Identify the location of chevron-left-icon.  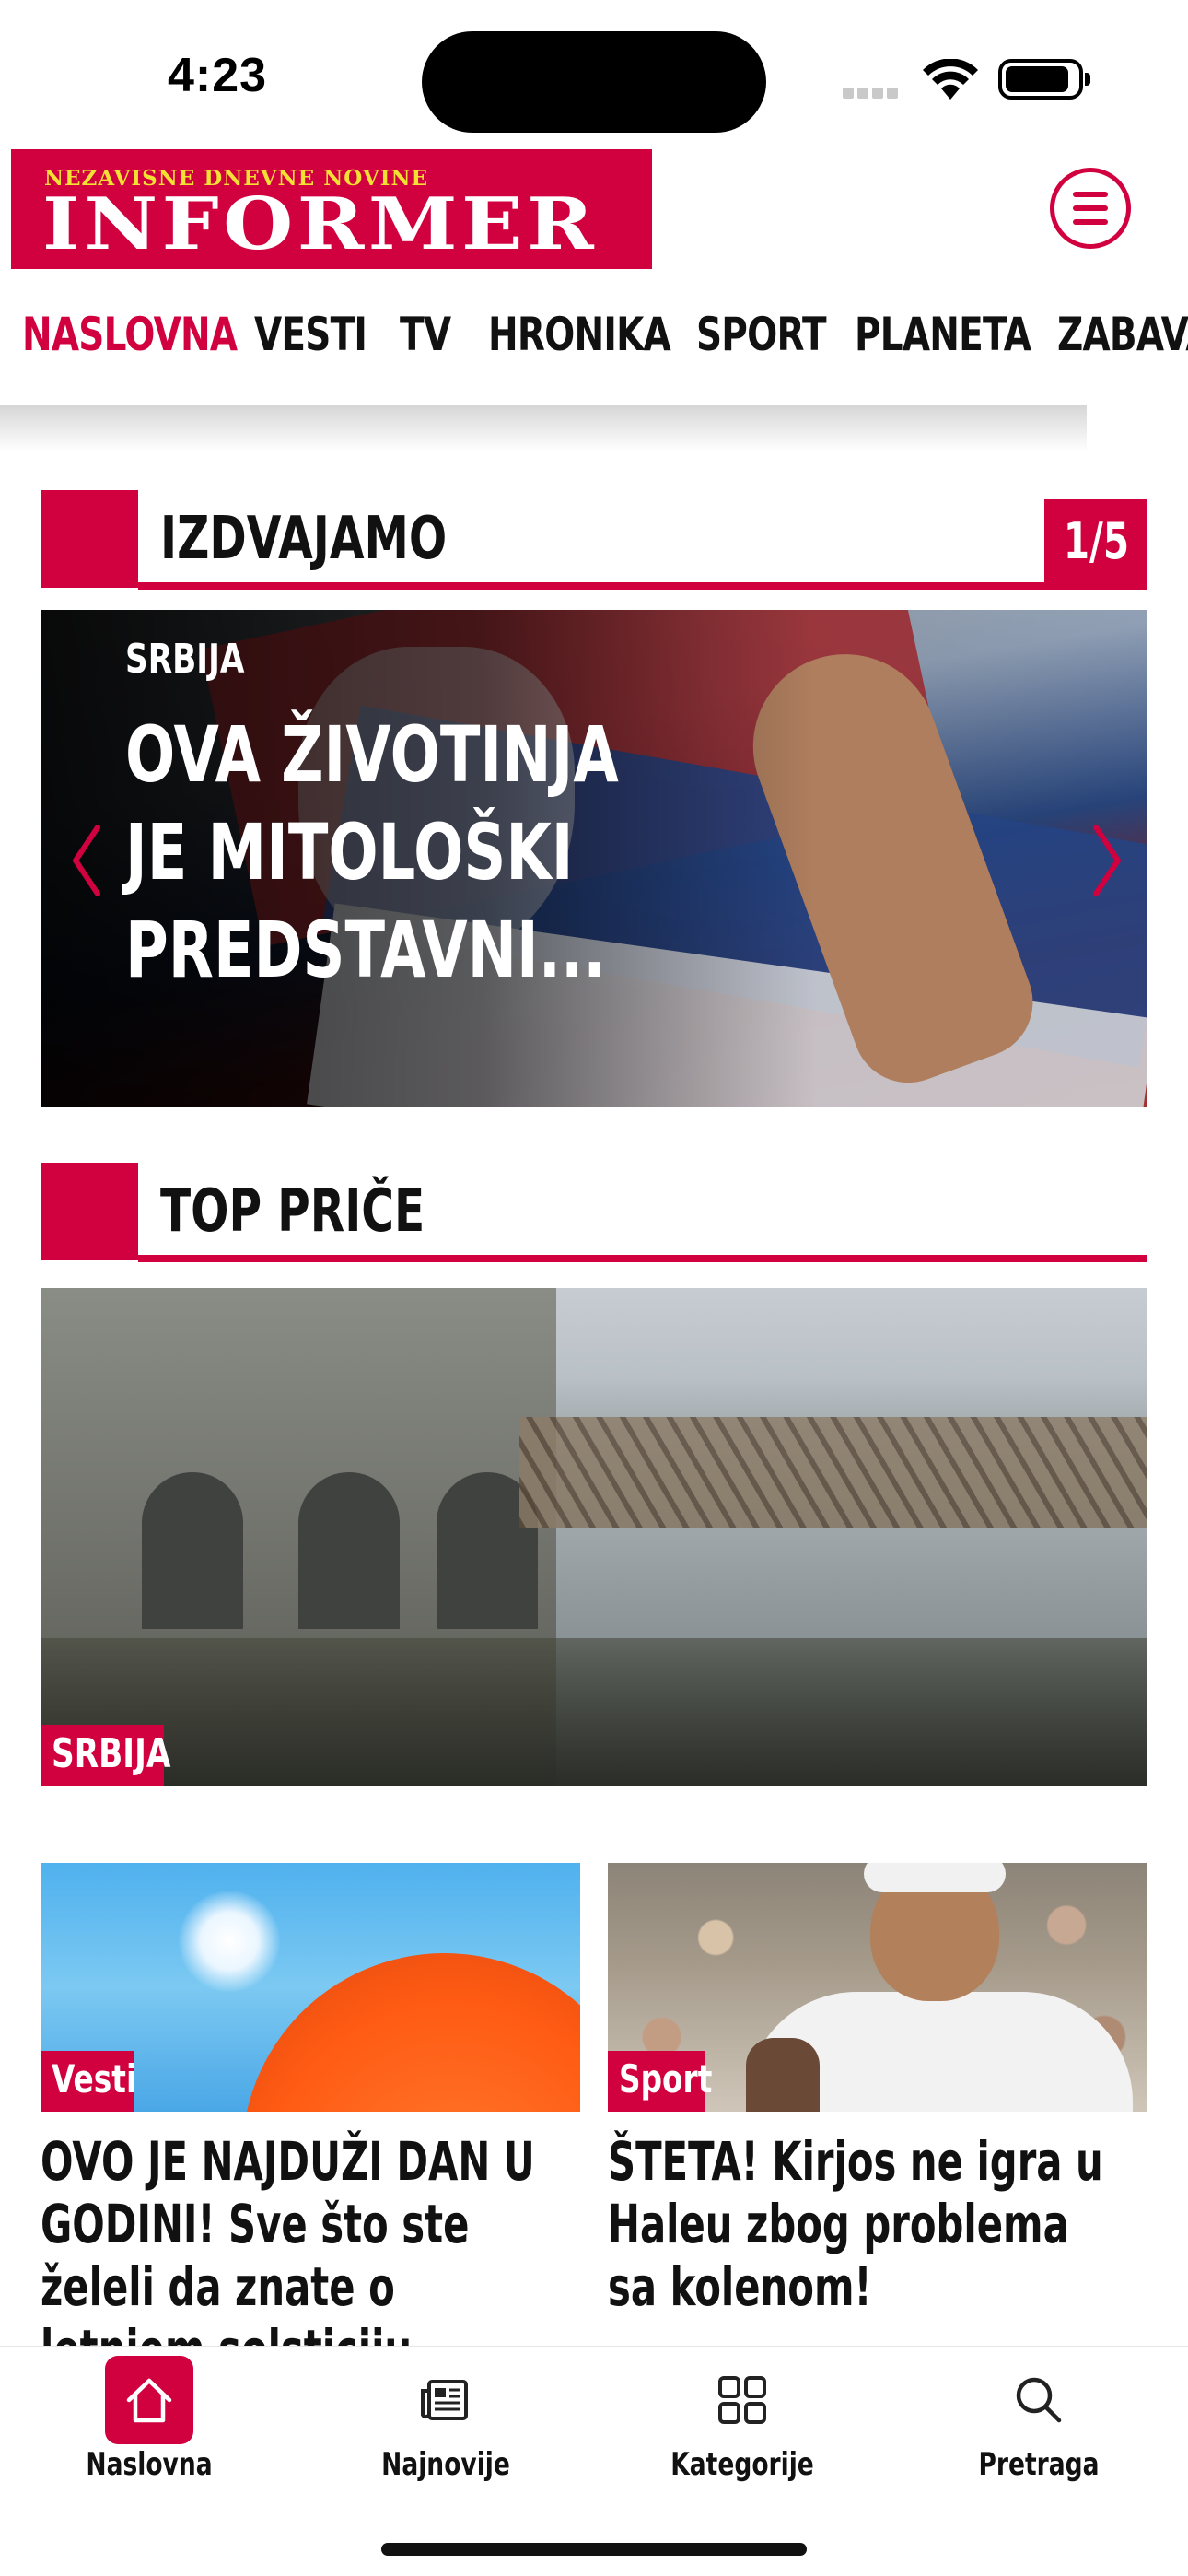
(86, 860).